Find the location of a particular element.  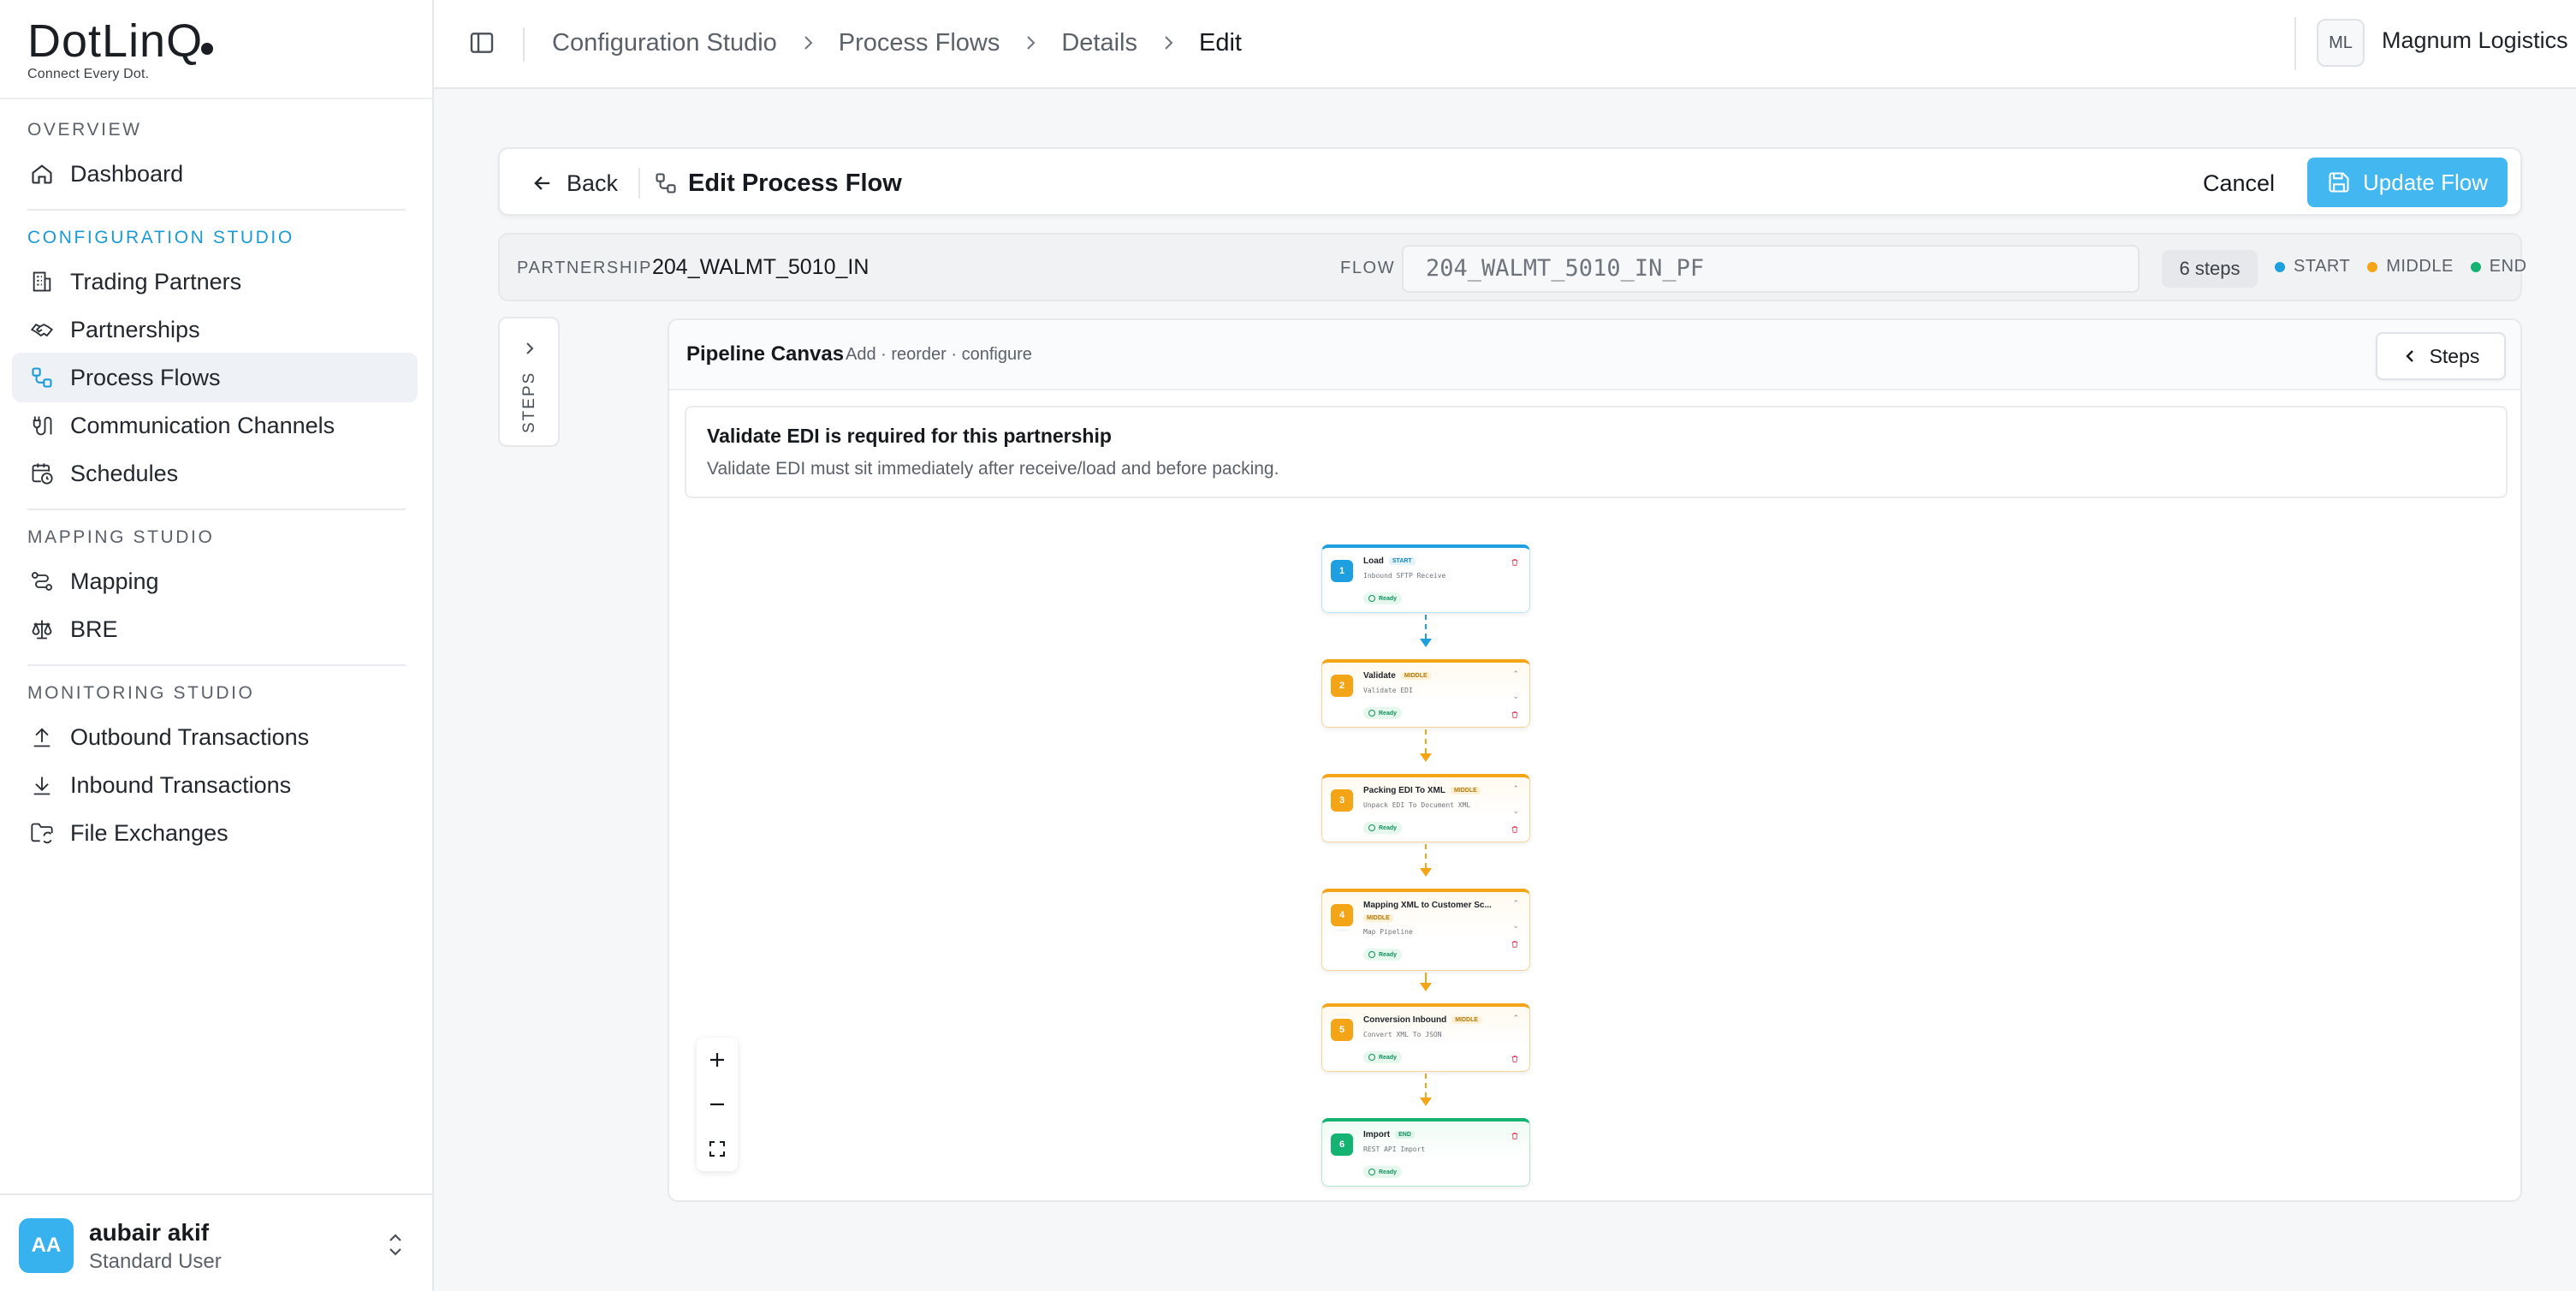

sidebar-item-label: Trading Partners is located at coordinates (156, 281).